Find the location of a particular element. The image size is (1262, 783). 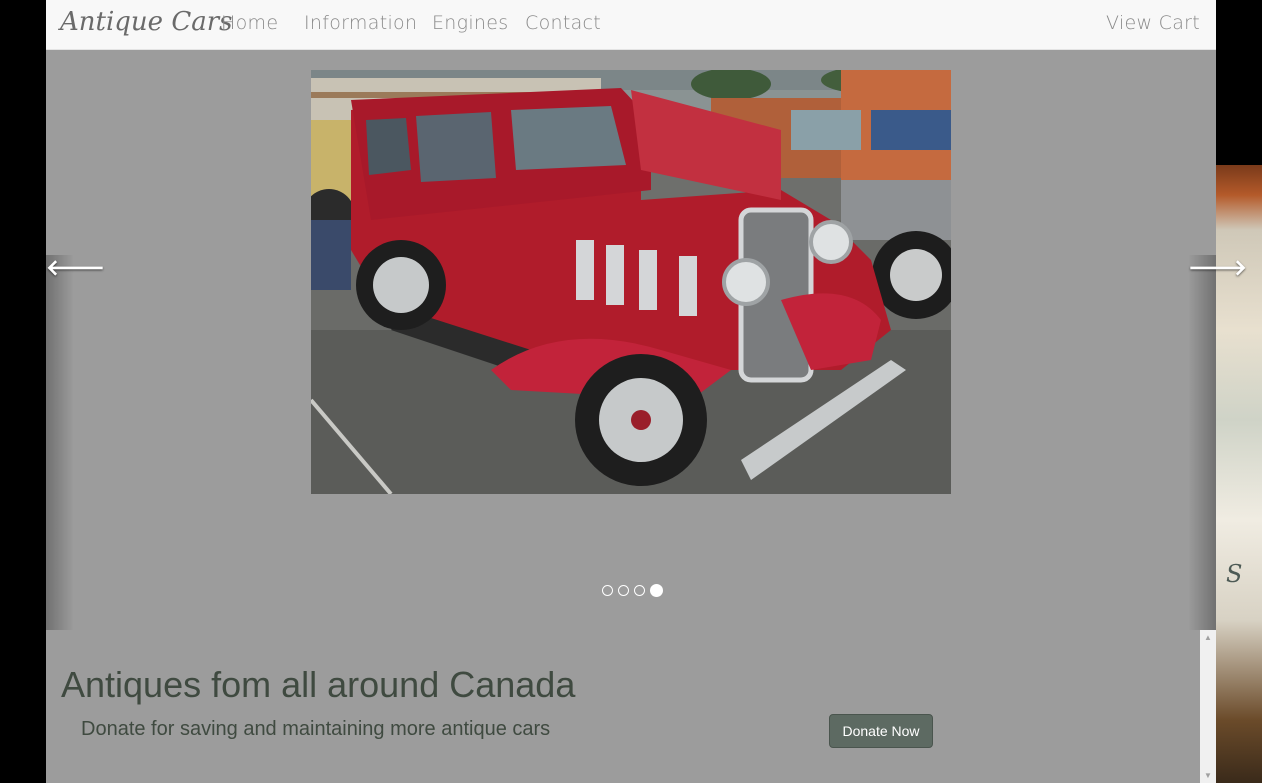

scroll-up-icon: ▲ is located at coordinates (1208, 637).